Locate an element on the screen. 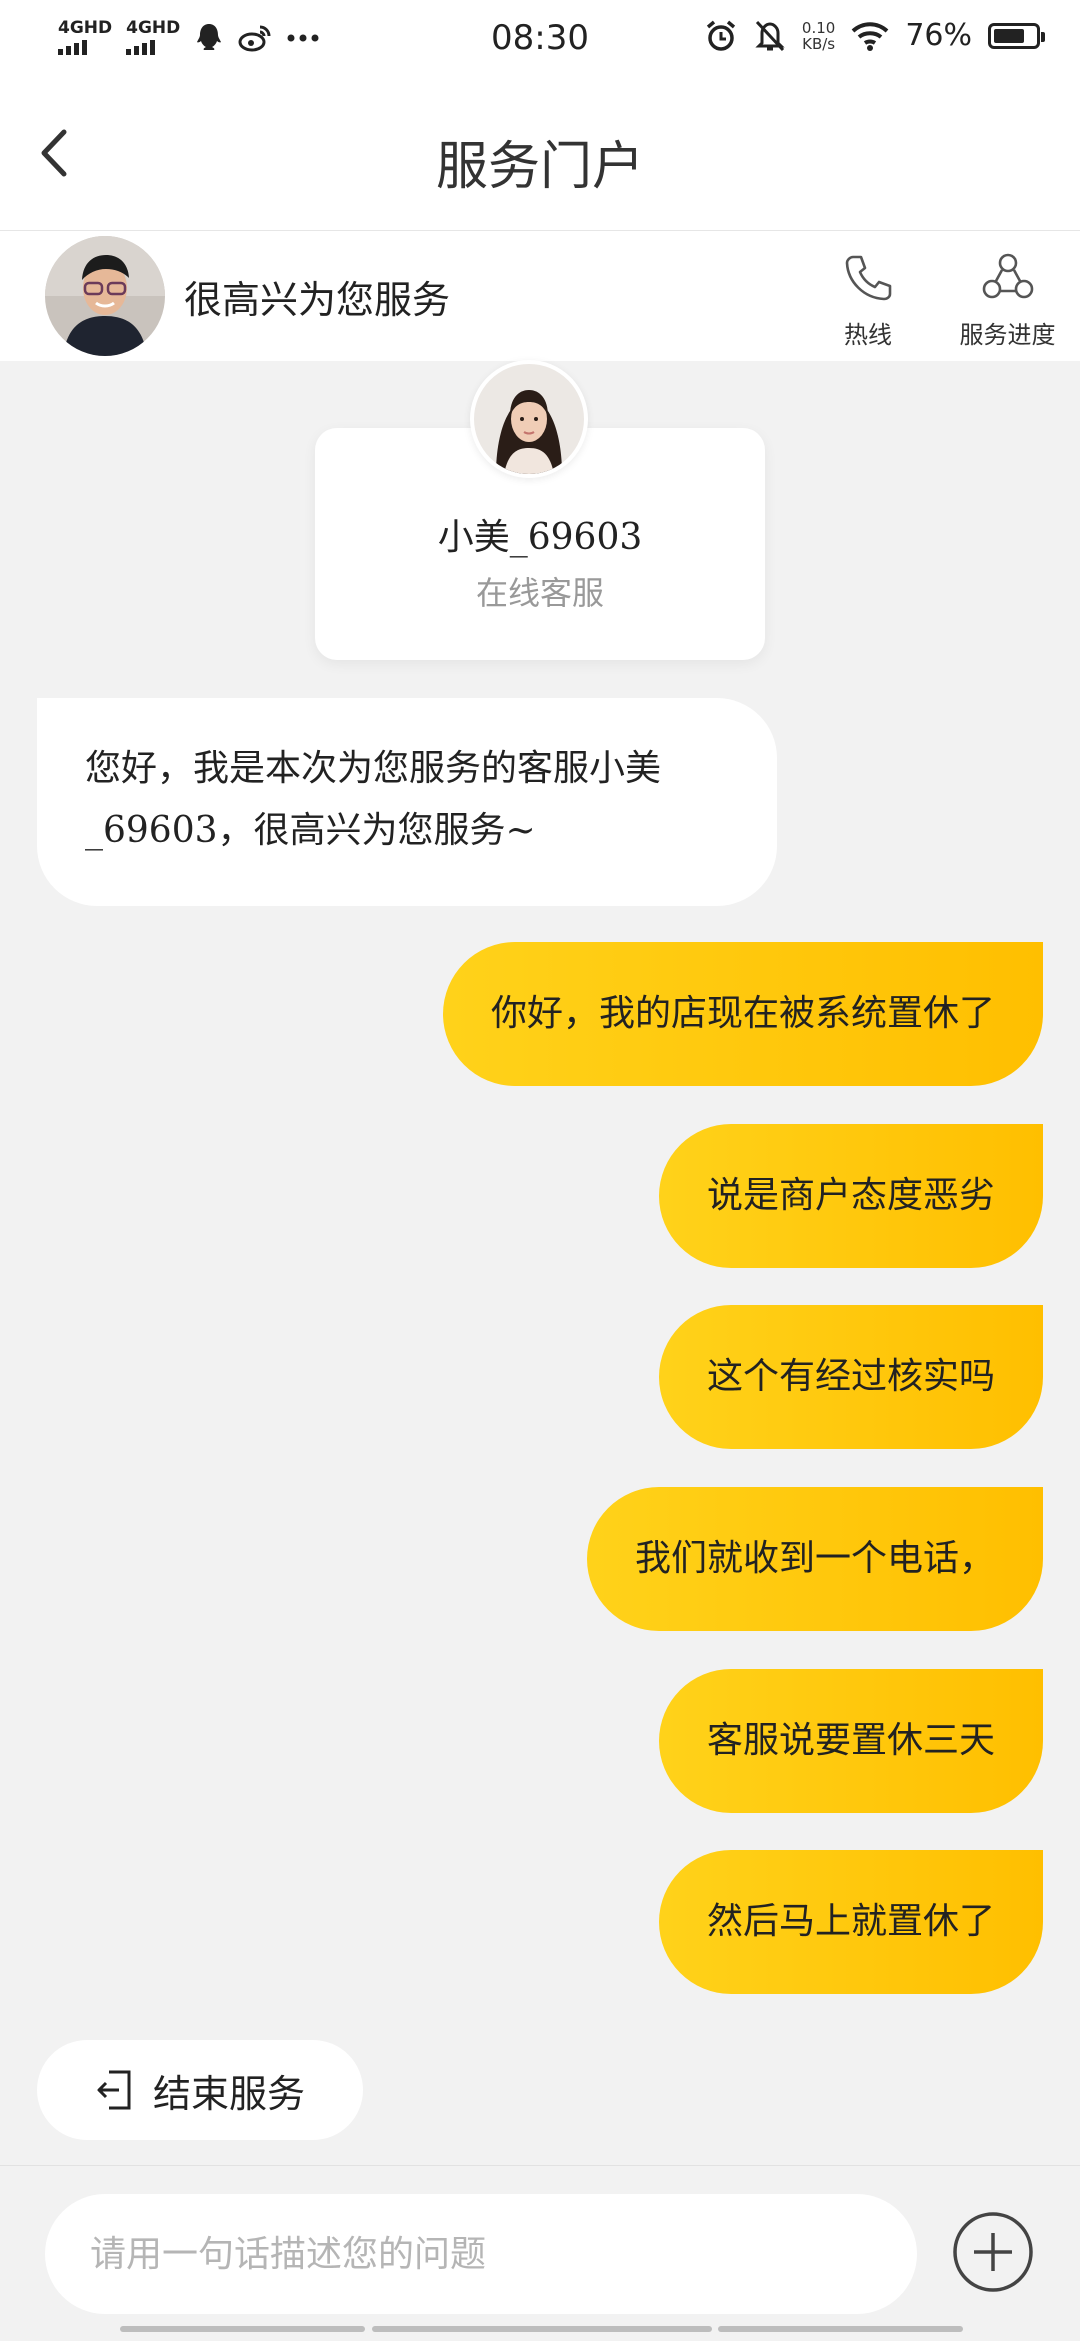 This screenshot has width=1080, height=2341. status-right: 0.10 KB/s 76% is located at coordinates (874, 35).